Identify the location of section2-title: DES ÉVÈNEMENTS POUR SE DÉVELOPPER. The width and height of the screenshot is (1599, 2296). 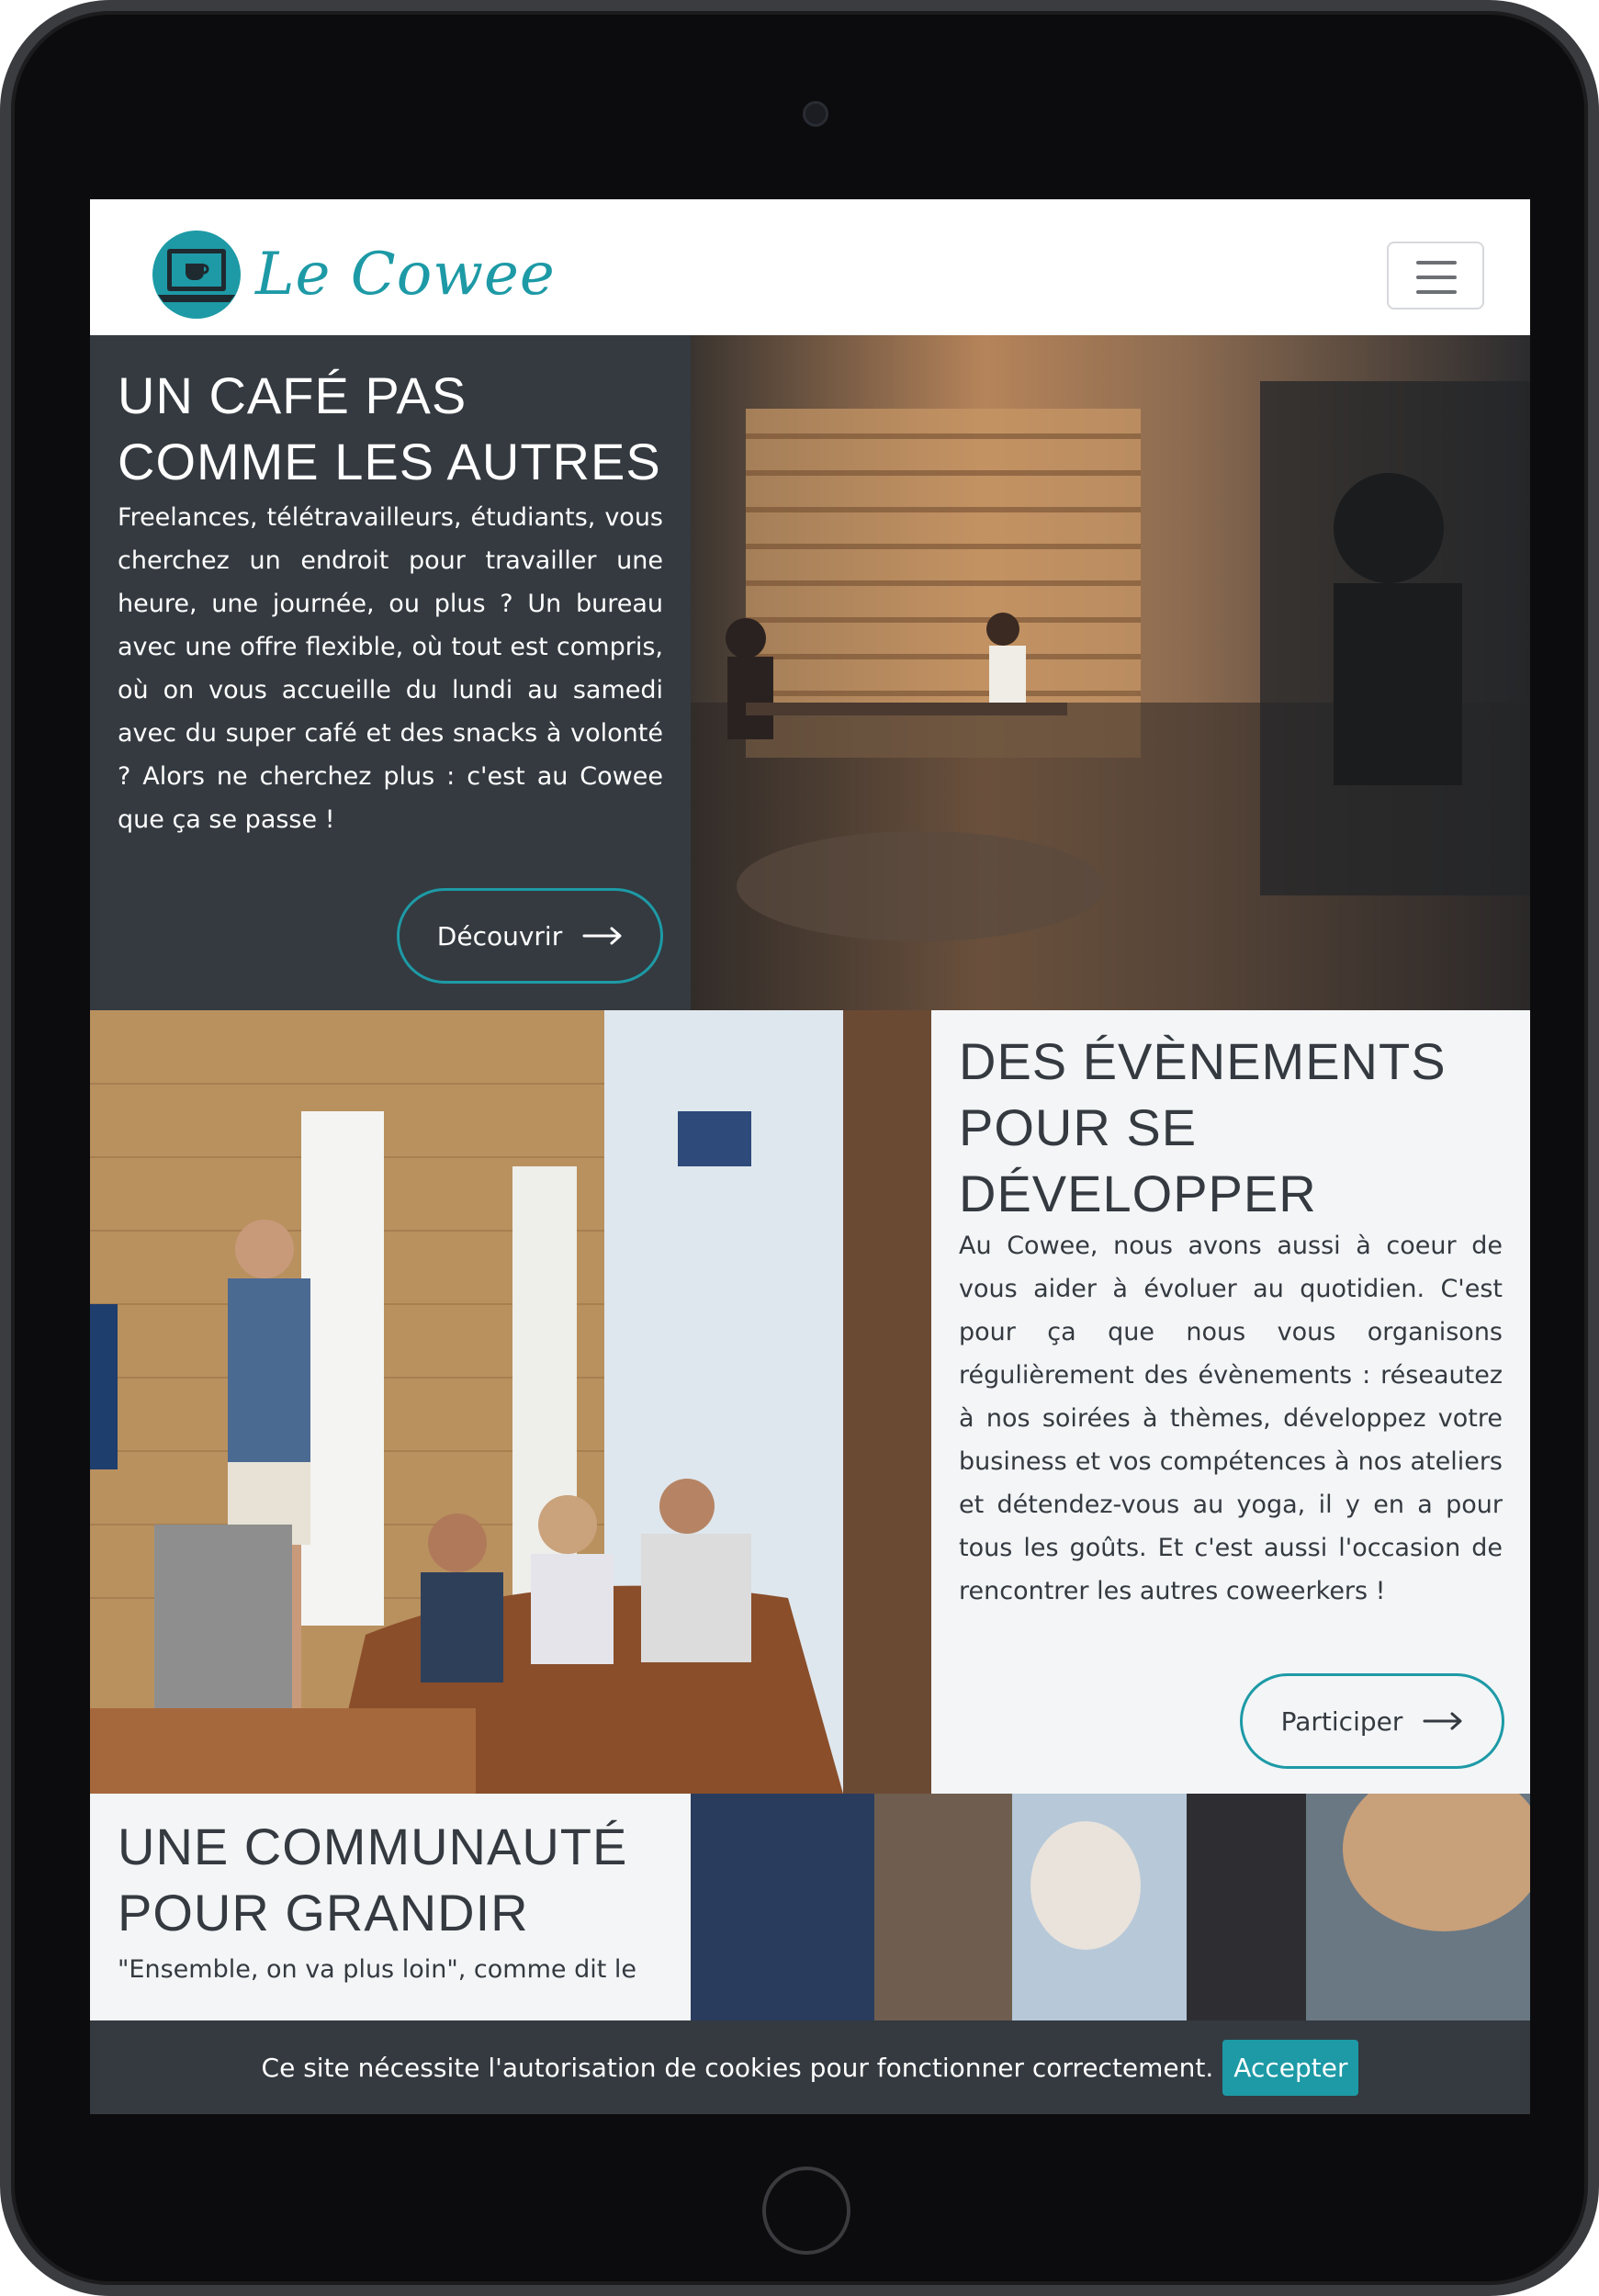
(1203, 1127).